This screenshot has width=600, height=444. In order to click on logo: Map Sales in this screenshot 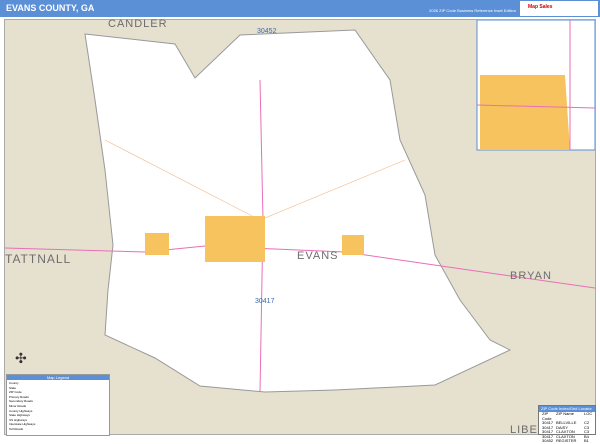, I will do `click(559, 8)`.